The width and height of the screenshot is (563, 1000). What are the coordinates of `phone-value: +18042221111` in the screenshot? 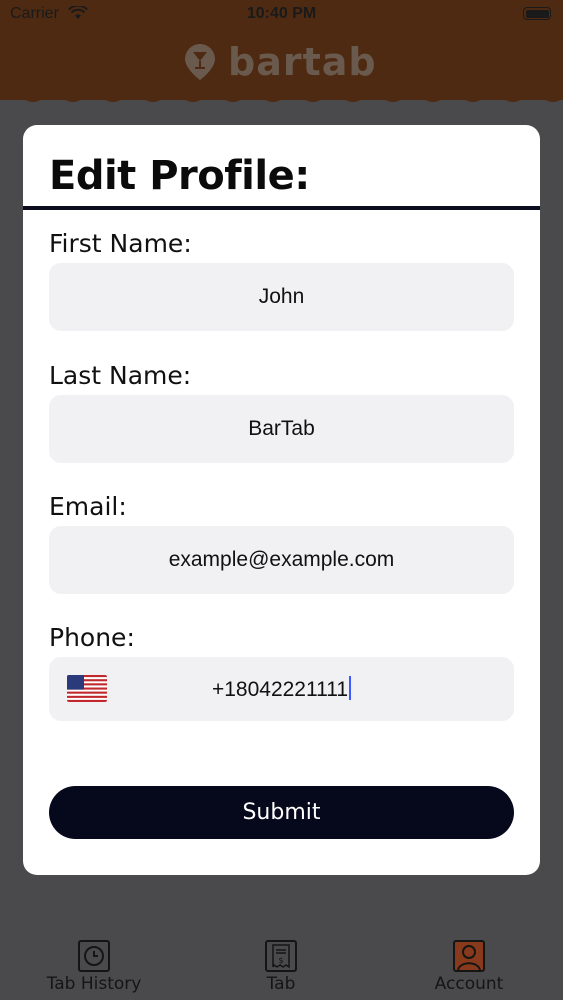 It's located at (280, 689).